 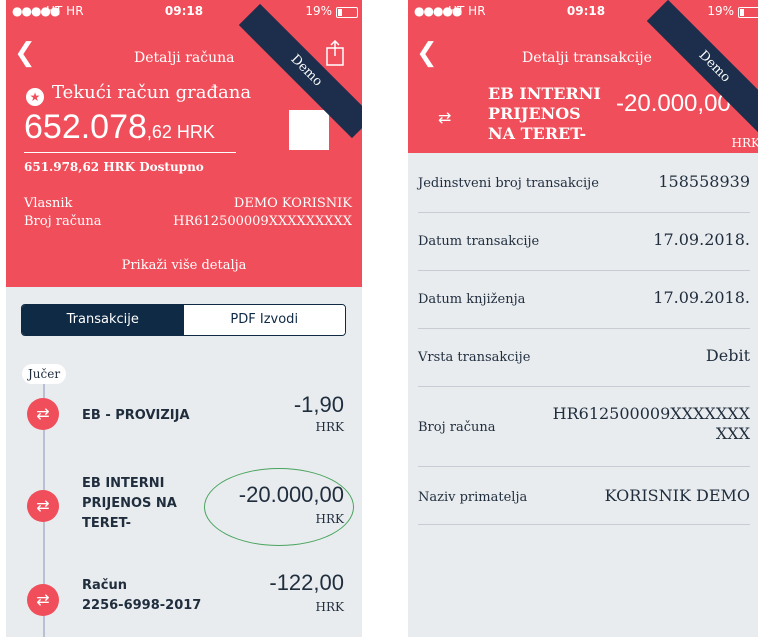 I want to click on transaction-amount: -1,90, so click(x=318, y=404).